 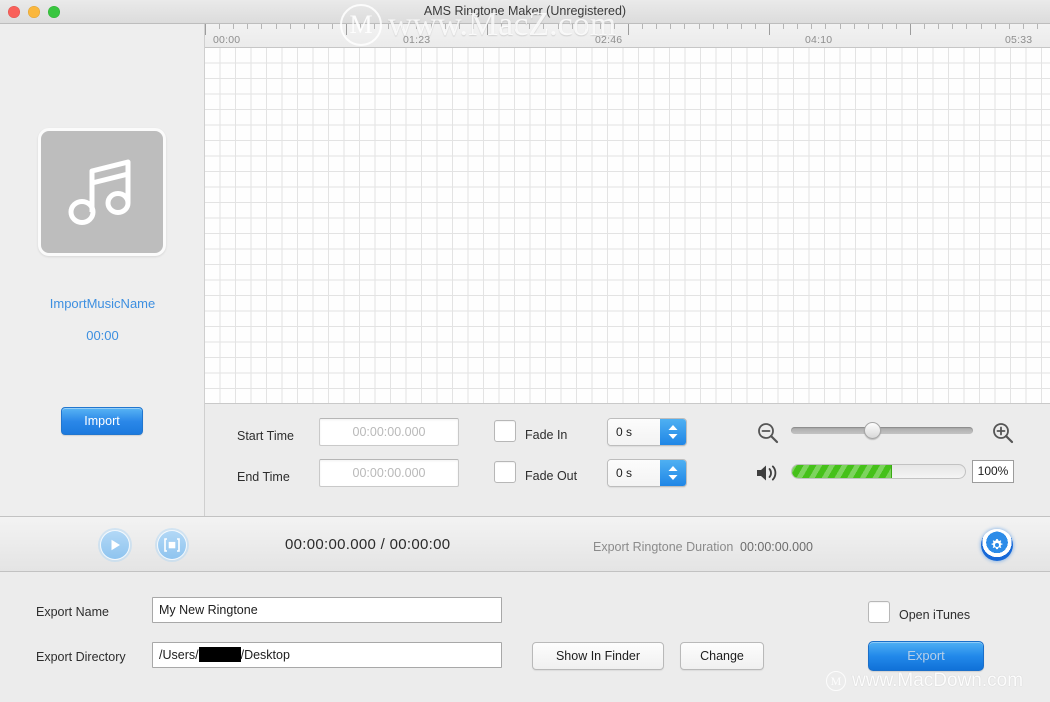 I want to click on fade-in-checkbox, so click(x=505, y=431).